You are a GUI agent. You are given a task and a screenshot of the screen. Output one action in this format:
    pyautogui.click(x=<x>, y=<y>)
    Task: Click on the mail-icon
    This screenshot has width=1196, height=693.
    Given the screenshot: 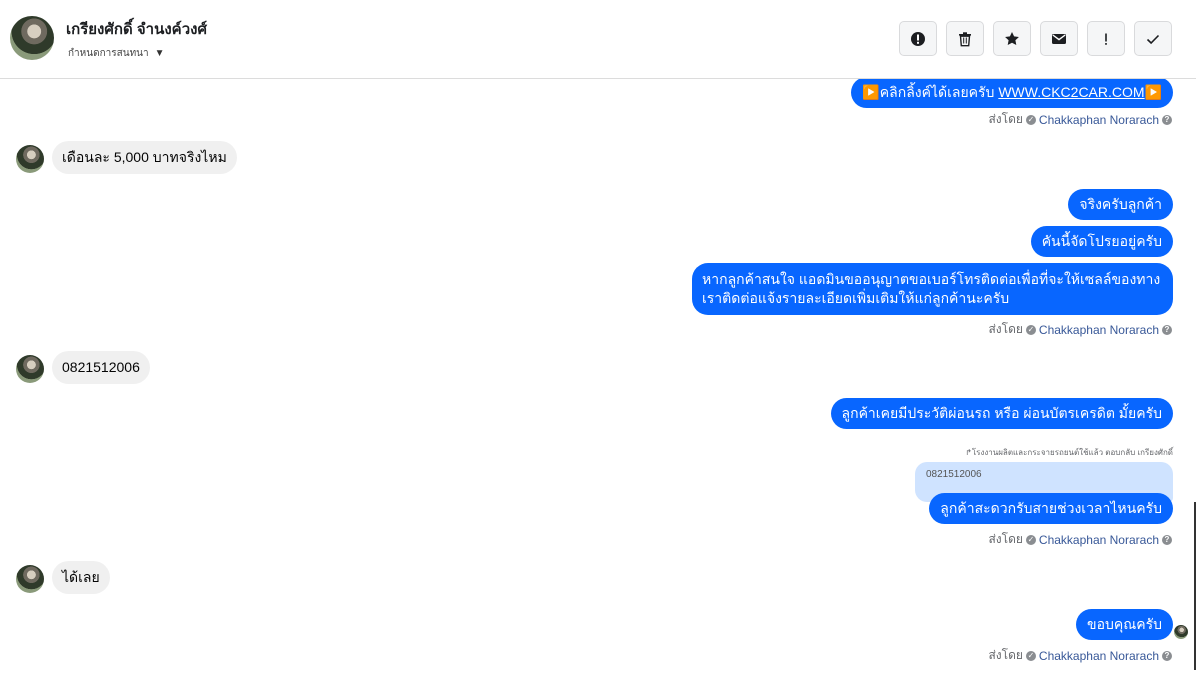 What is the action you would take?
    pyautogui.click(x=1059, y=38)
    